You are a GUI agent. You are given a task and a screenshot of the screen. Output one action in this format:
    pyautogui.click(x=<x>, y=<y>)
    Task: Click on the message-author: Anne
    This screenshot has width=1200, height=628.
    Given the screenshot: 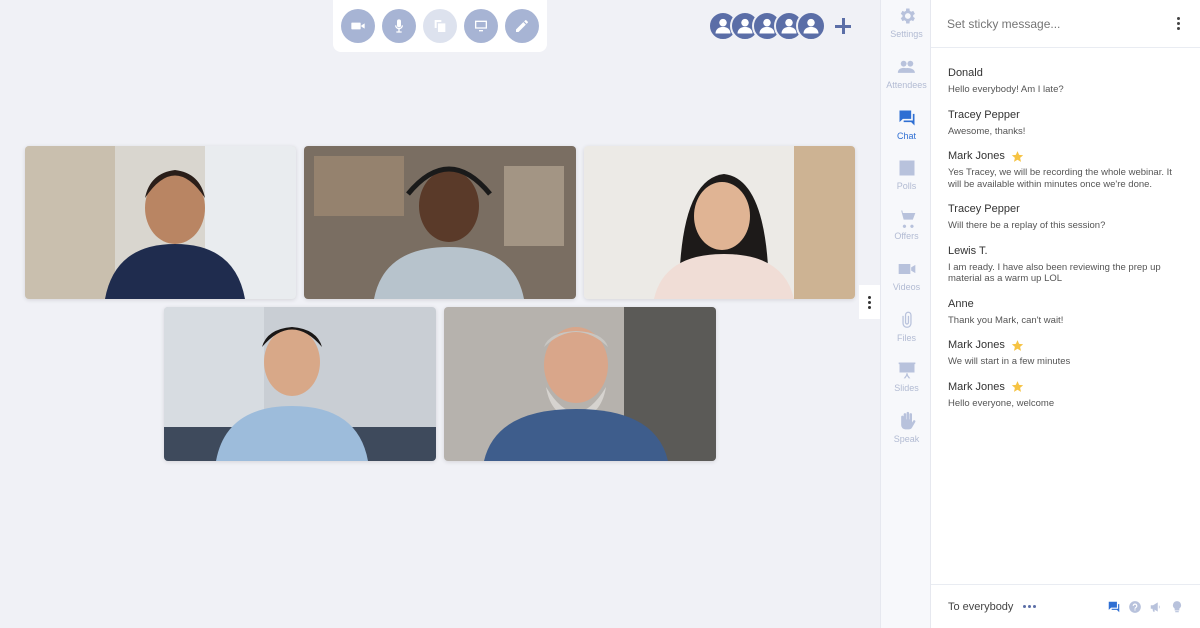 What is the action you would take?
    pyautogui.click(x=1066, y=304)
    